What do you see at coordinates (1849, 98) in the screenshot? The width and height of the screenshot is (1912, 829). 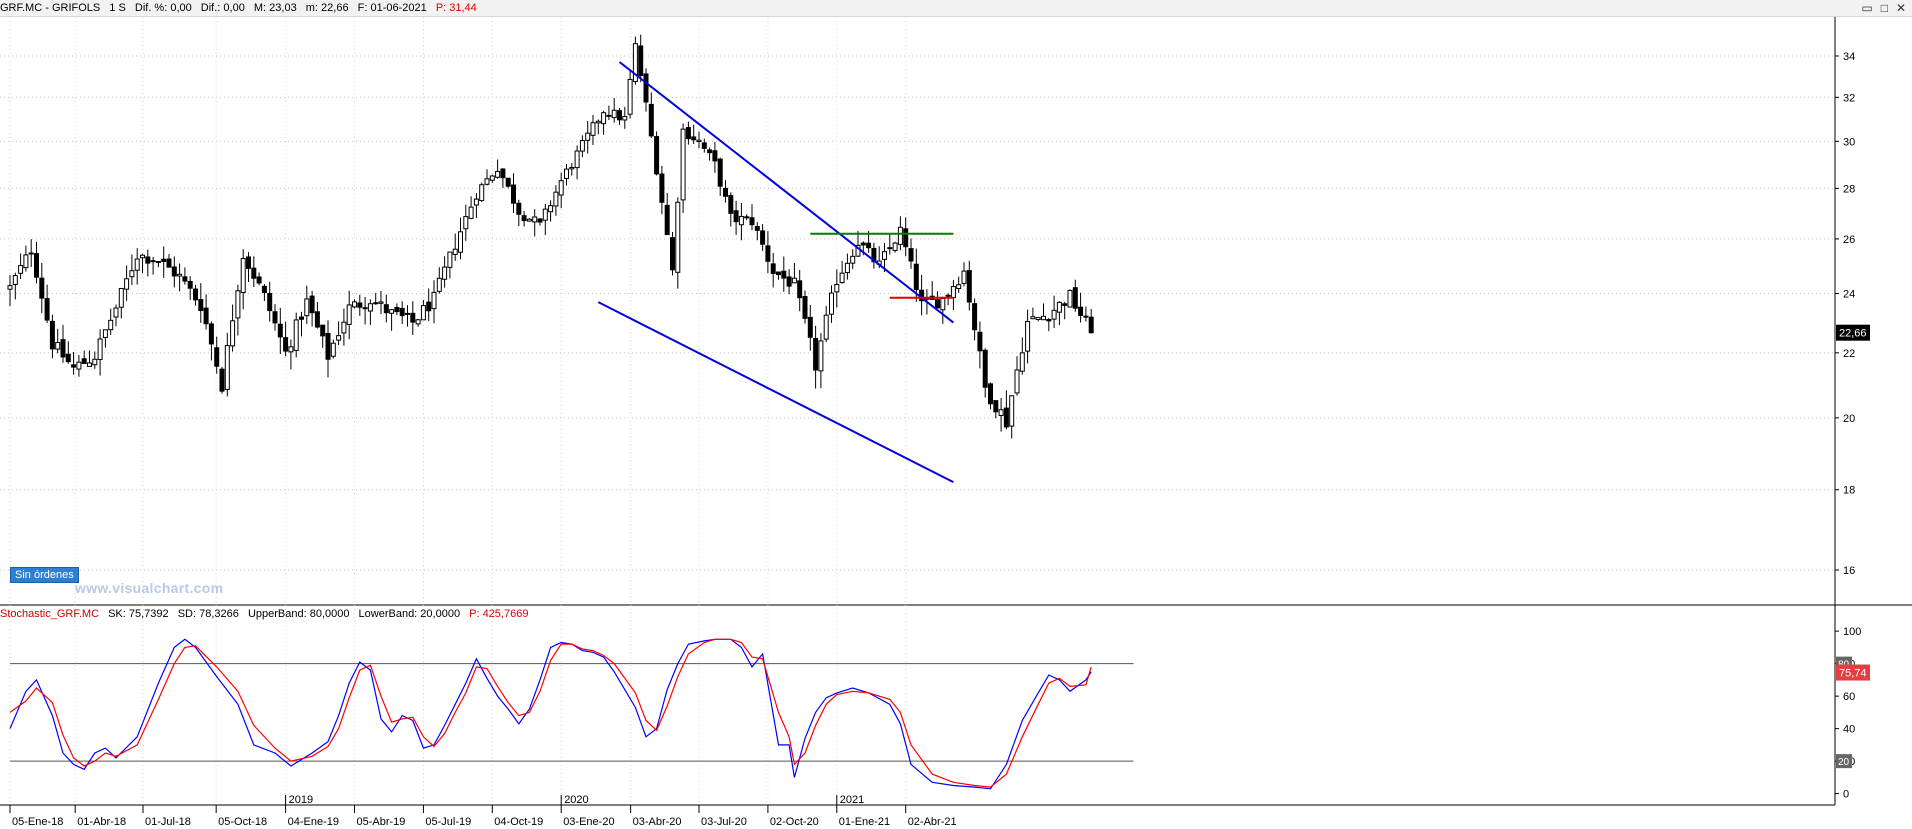 I see `price-tick-label: 32` at bounding box center [1849, 98].